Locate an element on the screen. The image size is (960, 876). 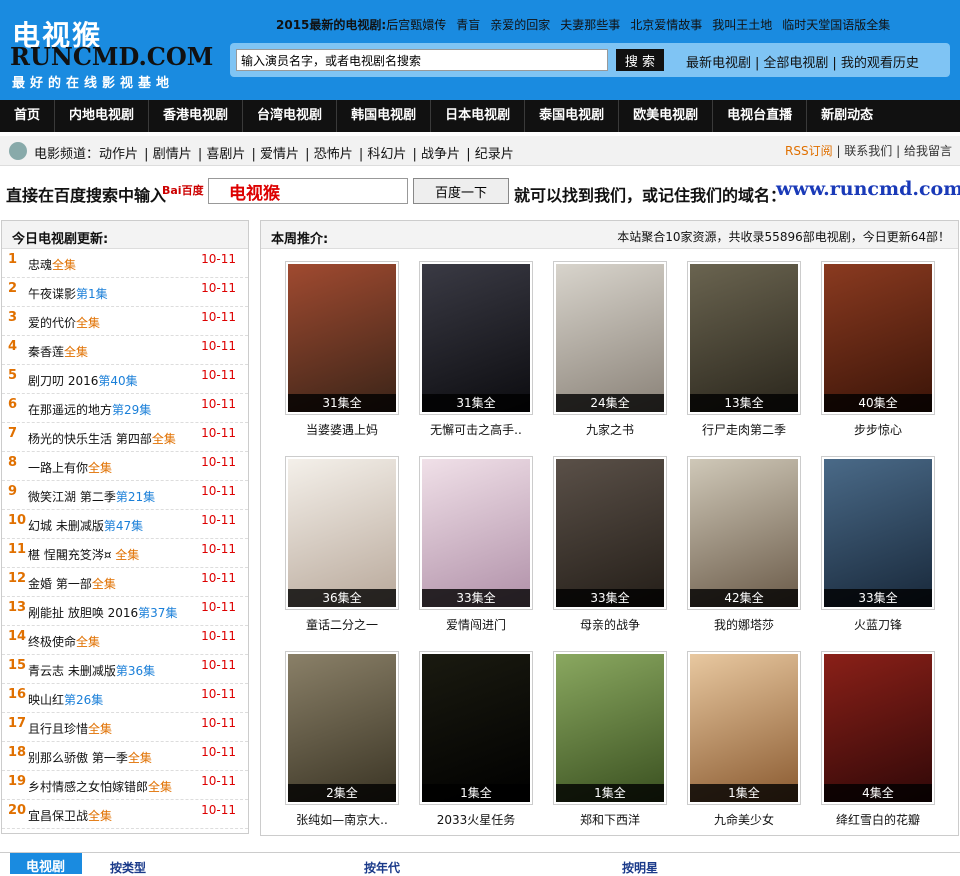
update-item: 12 金婚 第一部全集 10-11 is located at coordinates (125, 582).